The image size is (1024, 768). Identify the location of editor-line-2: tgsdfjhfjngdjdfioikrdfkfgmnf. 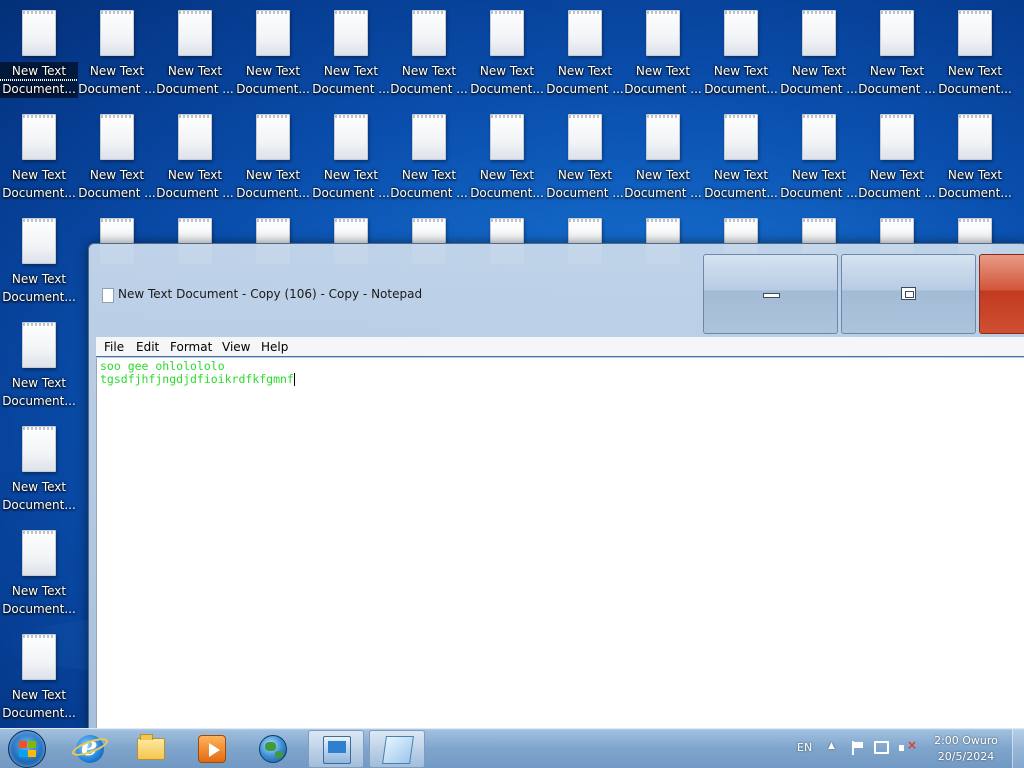
(197, 379).